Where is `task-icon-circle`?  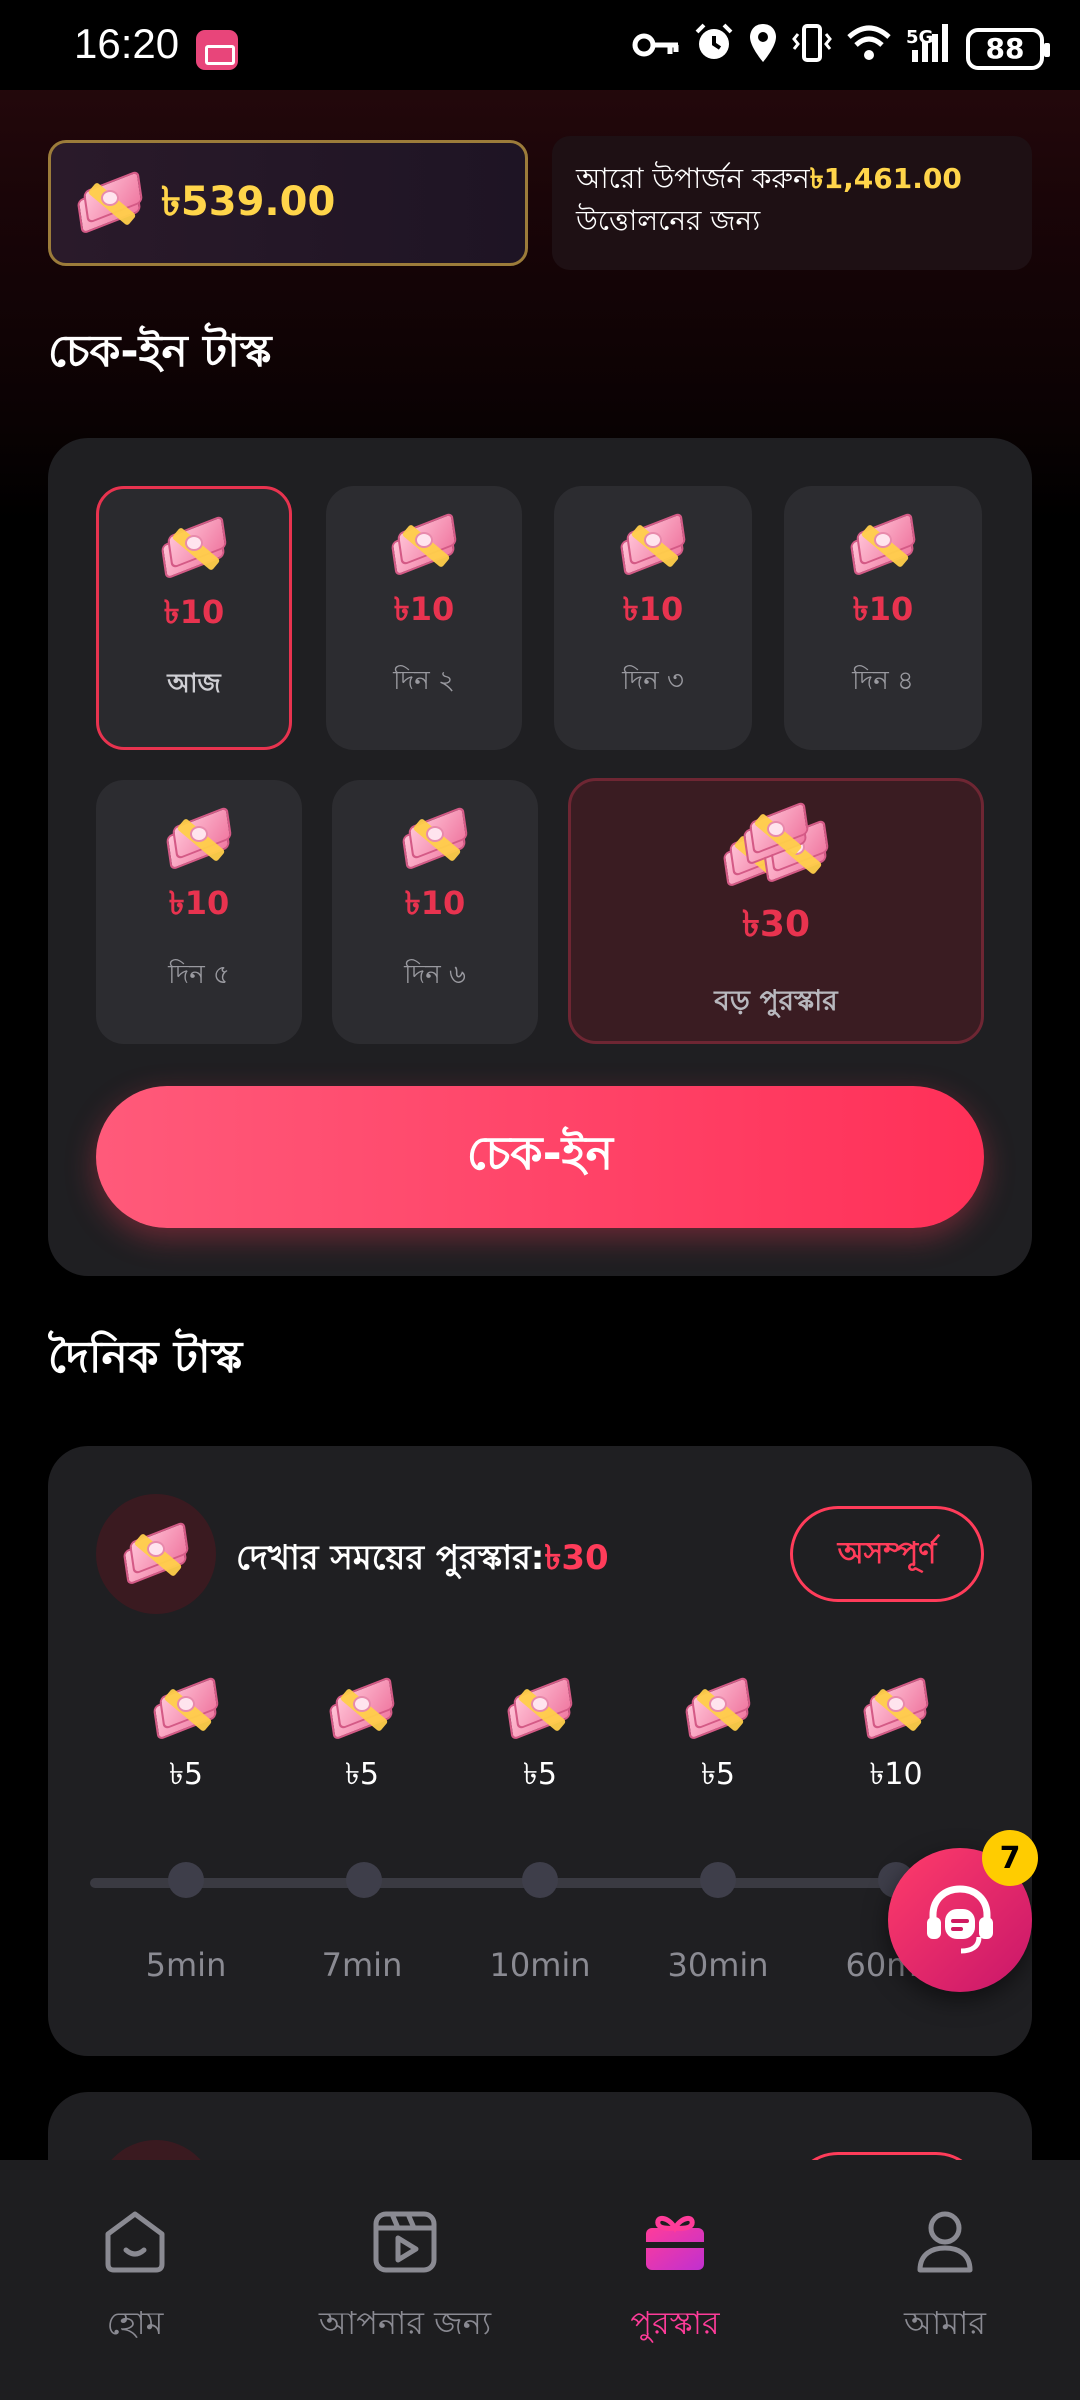
task-icon-circle is located at coordinates (156, 1554).